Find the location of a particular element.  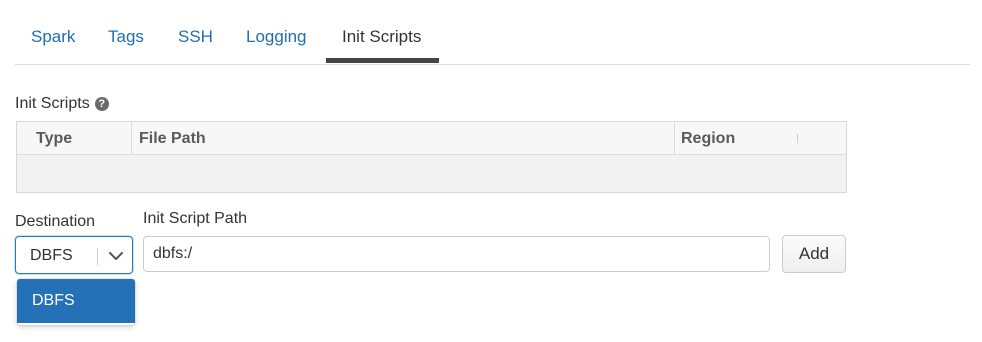

add-button: Add is located at coordinates (814, 254).